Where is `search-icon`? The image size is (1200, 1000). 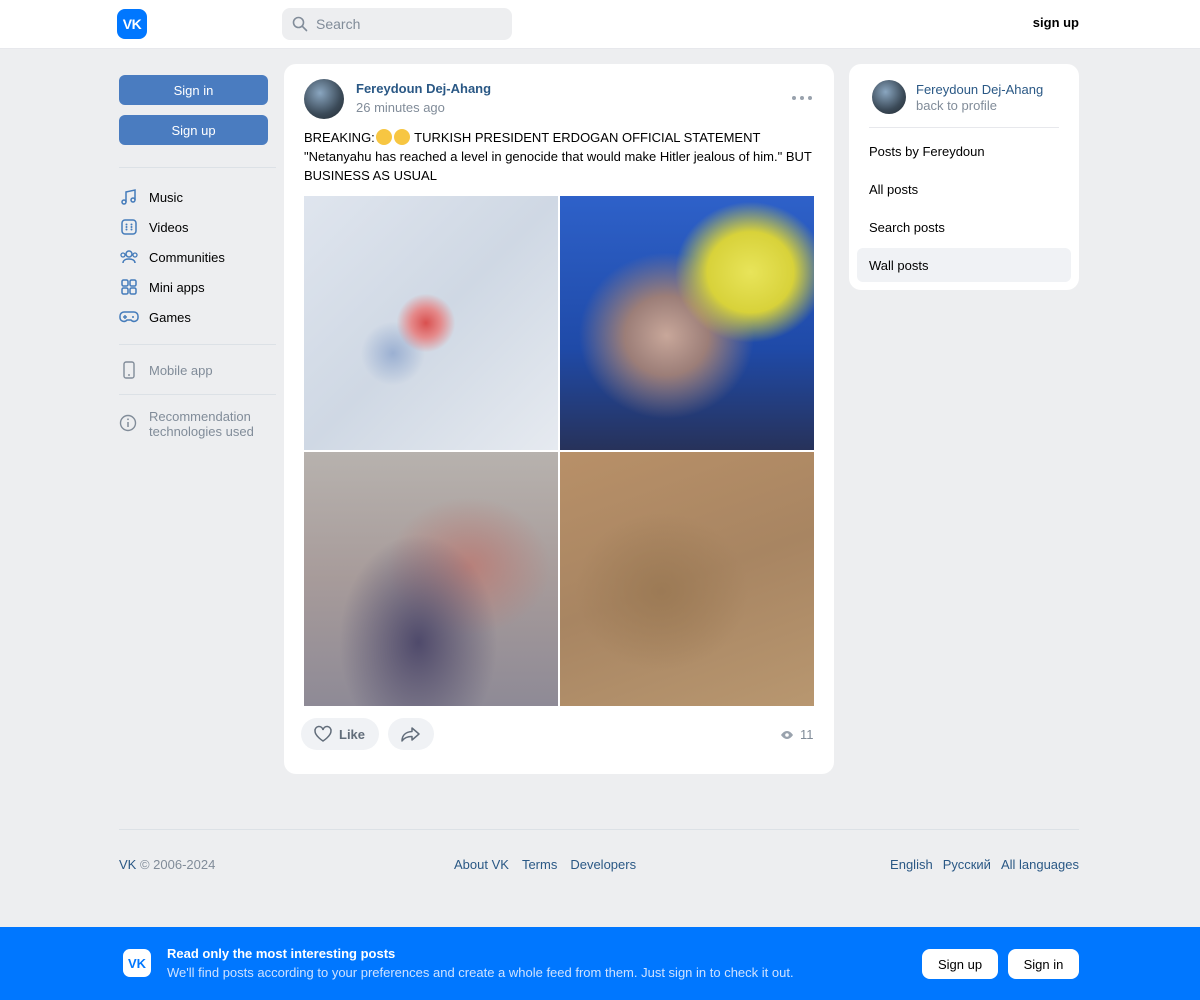
search-icon is located at coordinates (300, 24).